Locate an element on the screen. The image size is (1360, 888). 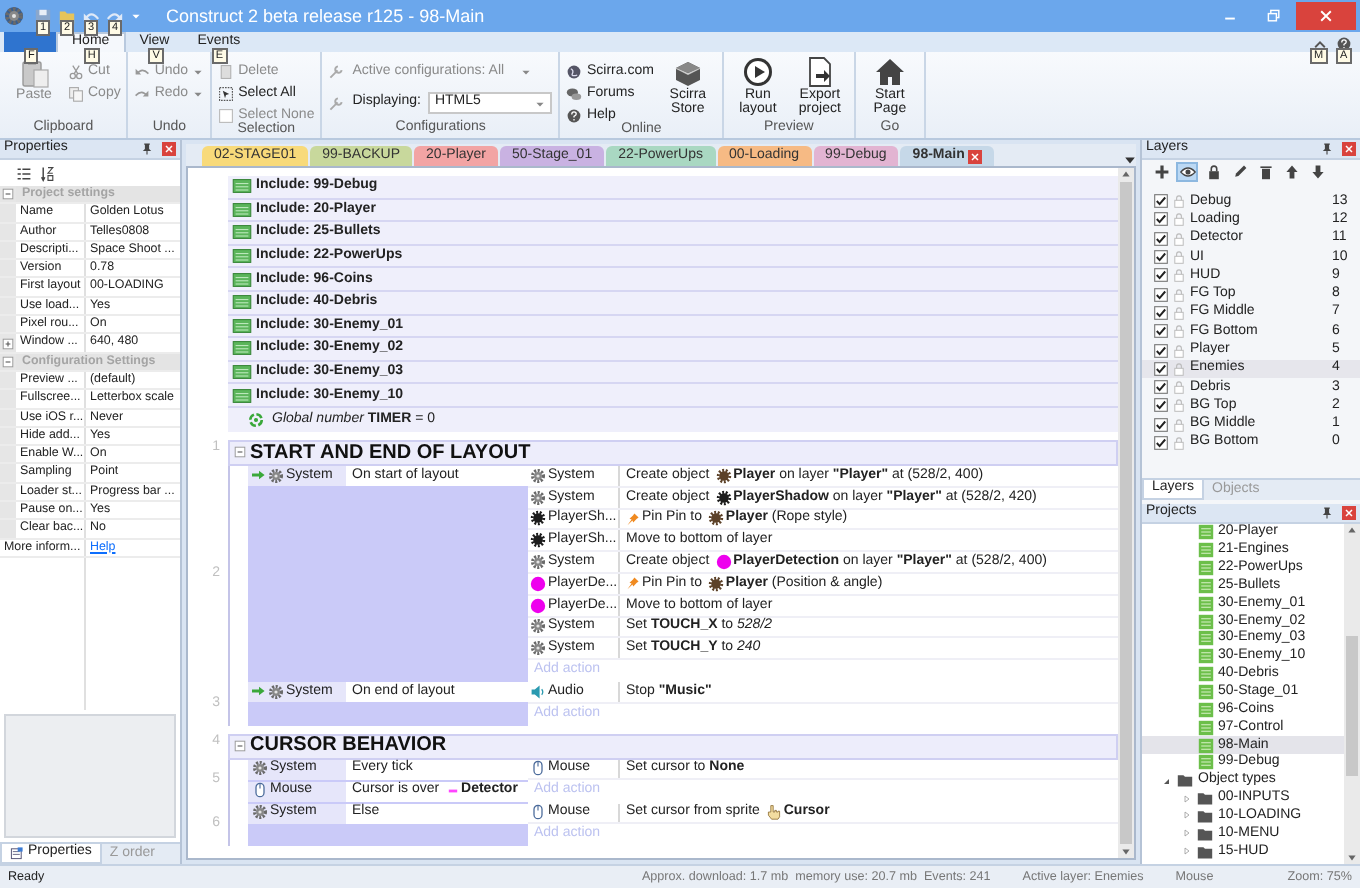
eye-icon is located at coordinates (1187, 172).